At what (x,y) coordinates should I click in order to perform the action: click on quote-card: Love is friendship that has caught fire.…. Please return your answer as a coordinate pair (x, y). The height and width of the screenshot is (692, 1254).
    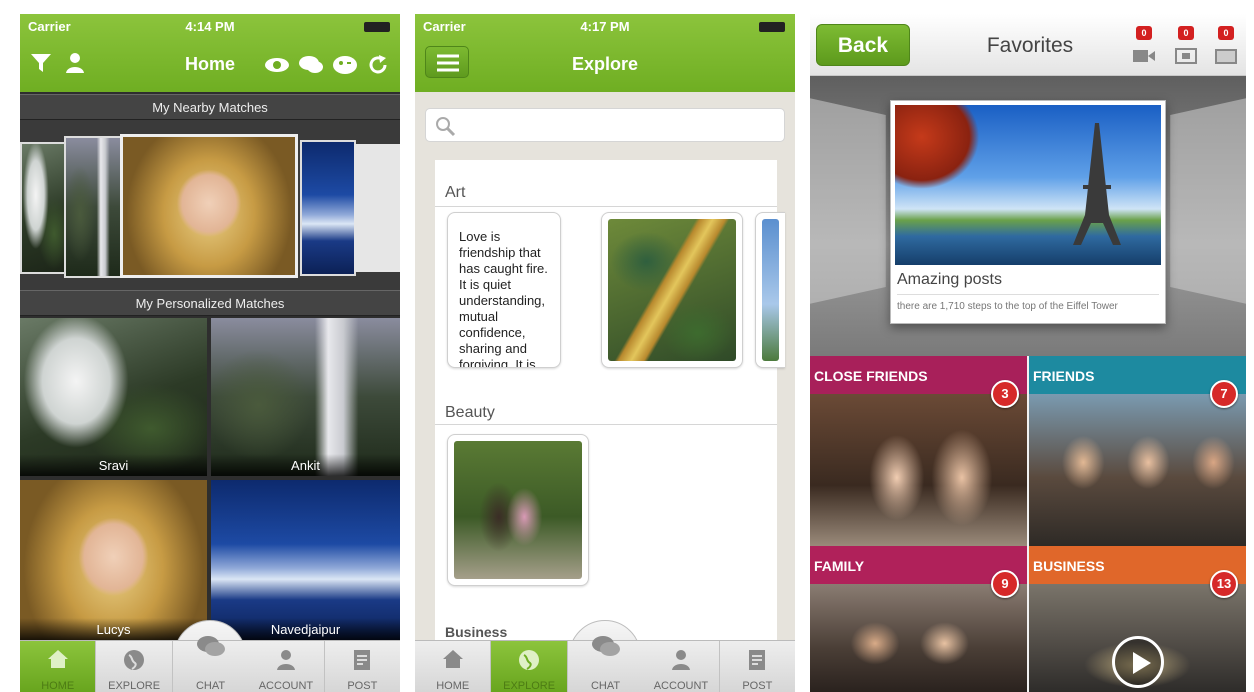
    Looking at the image, I should click on (504, 290).